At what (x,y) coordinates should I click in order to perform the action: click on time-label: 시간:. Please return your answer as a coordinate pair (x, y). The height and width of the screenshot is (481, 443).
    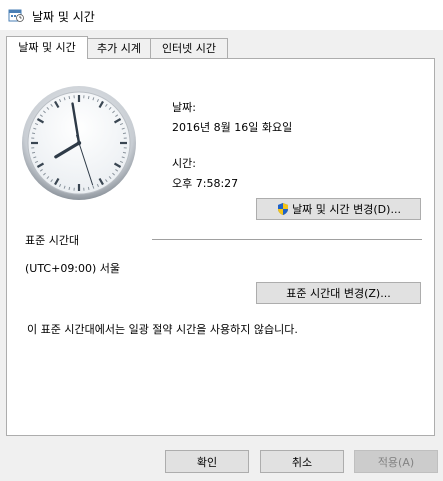
    Looking at the image, I should click on (184, 163).